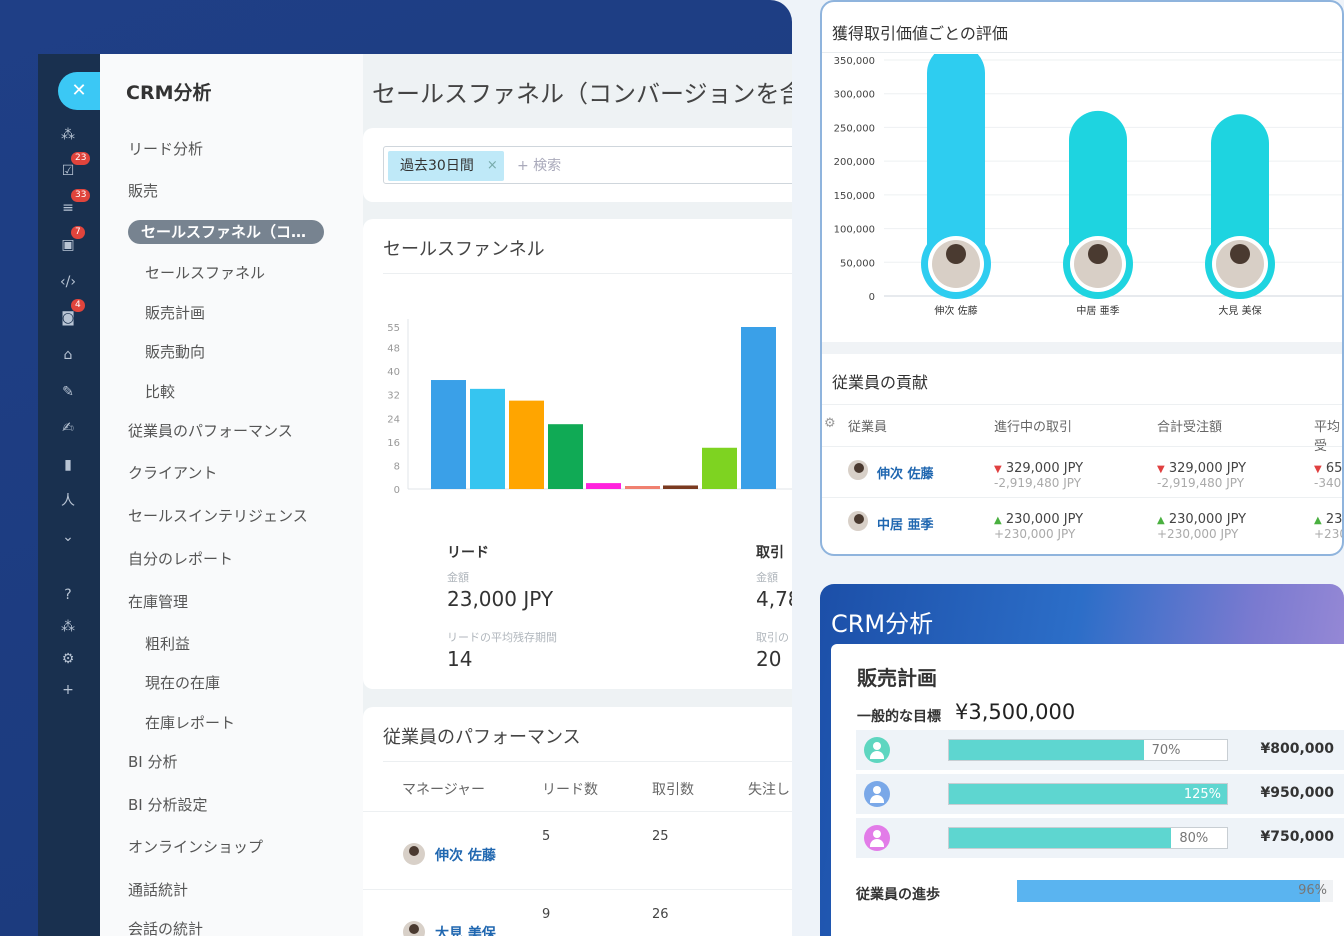  What do you see at coordinates (74, 204) in the screenshot?
I see `filter-icon: ≡ 33` at bounding box center [74, 204].